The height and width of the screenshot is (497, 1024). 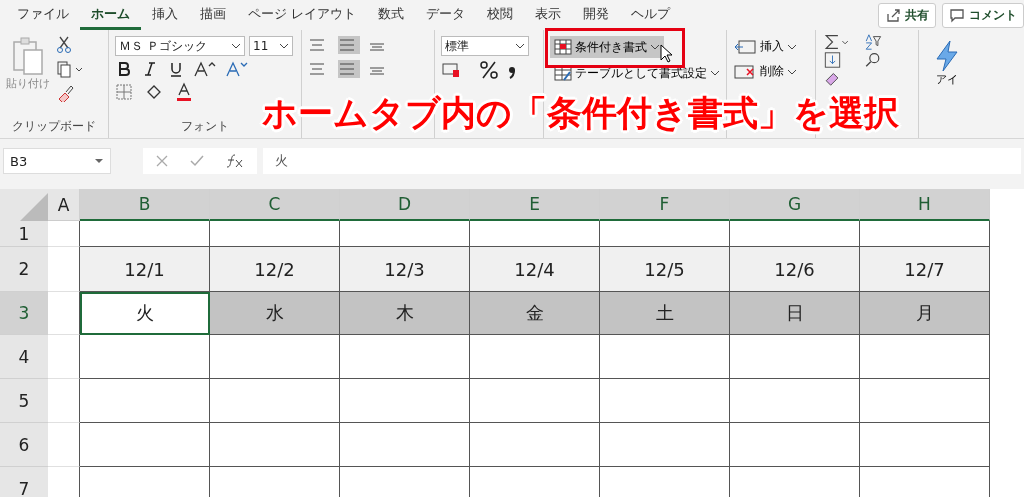 I want to click on annotation-caption: ホームタブ内の「条件付き書式」を選択, so click(x=580, y=113).